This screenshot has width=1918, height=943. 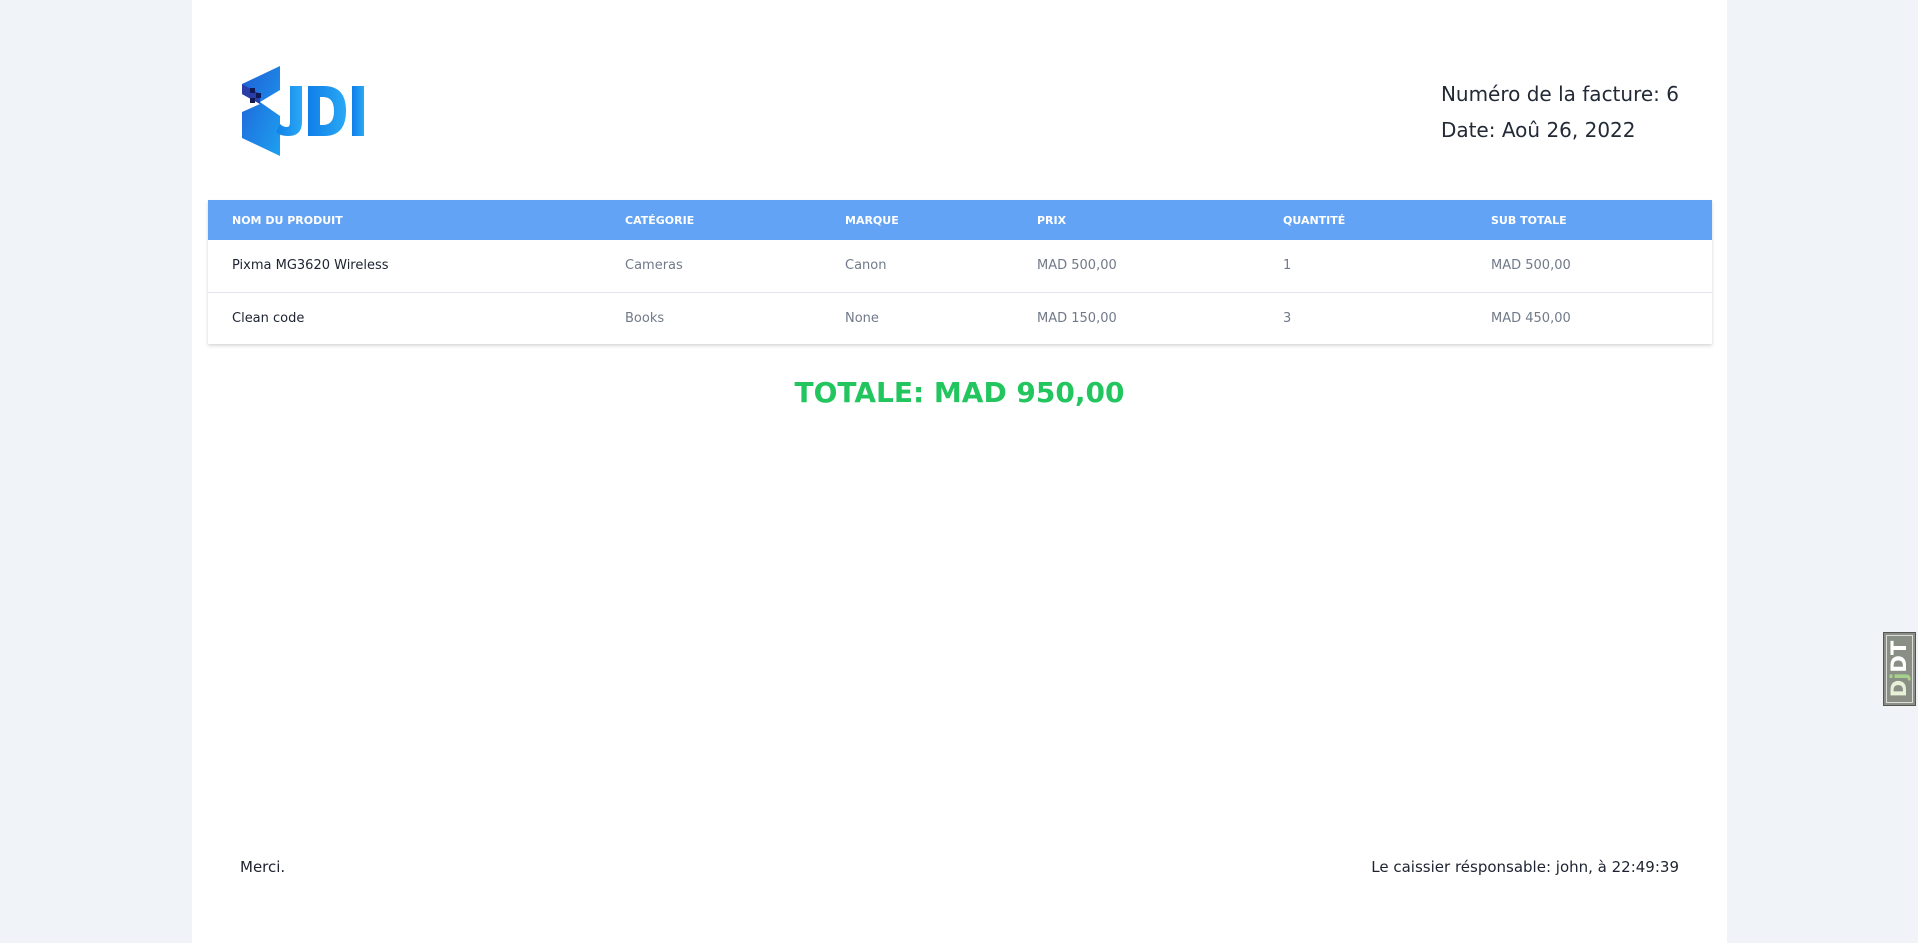 What do you see at coordinates (862, 318) in the screenshot?
I see `brand-cell: None` at bounding box center [862, 318].